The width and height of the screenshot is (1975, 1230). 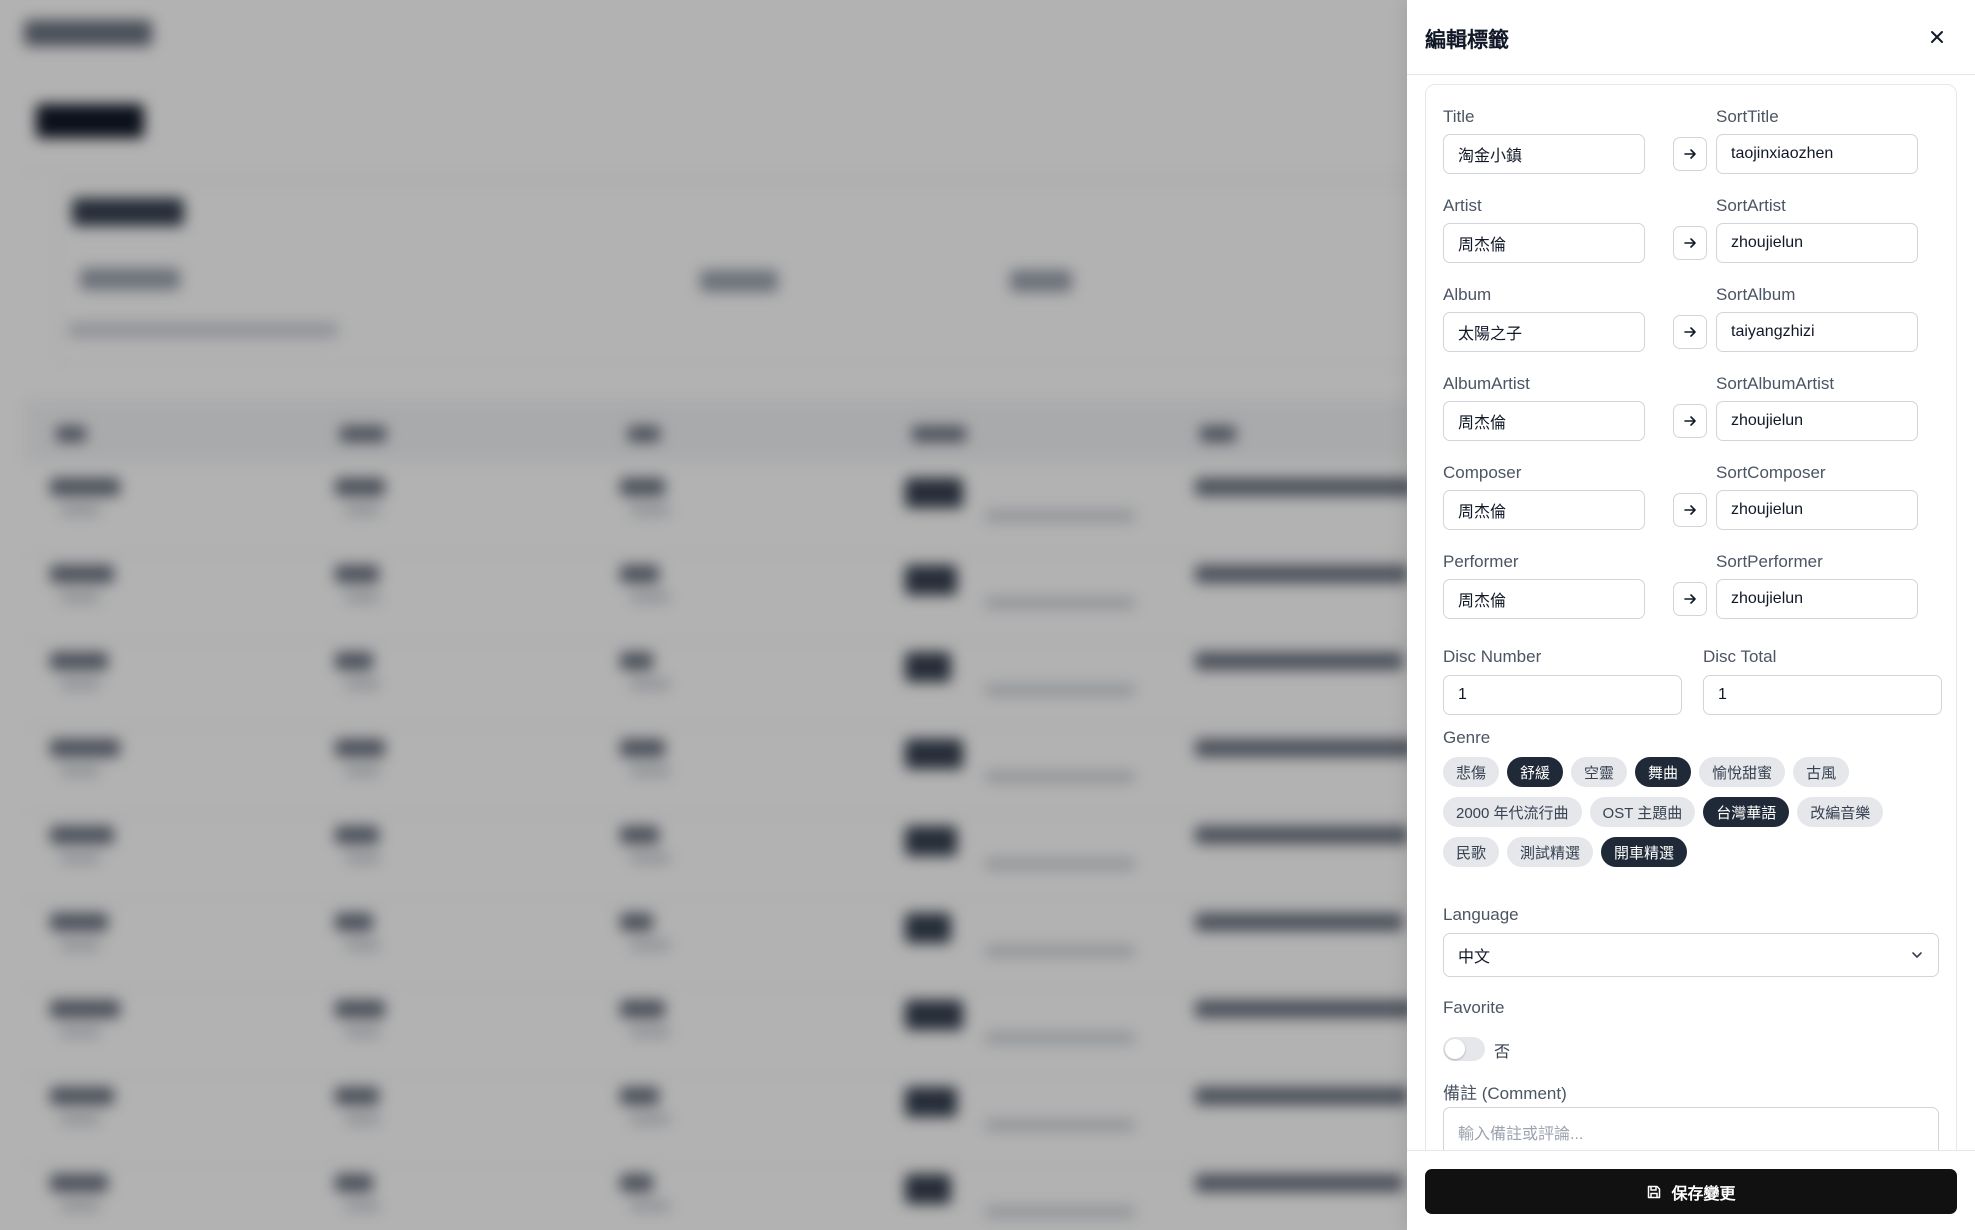 I want to click on field-label: Performer, so click(x=1481, y=561).